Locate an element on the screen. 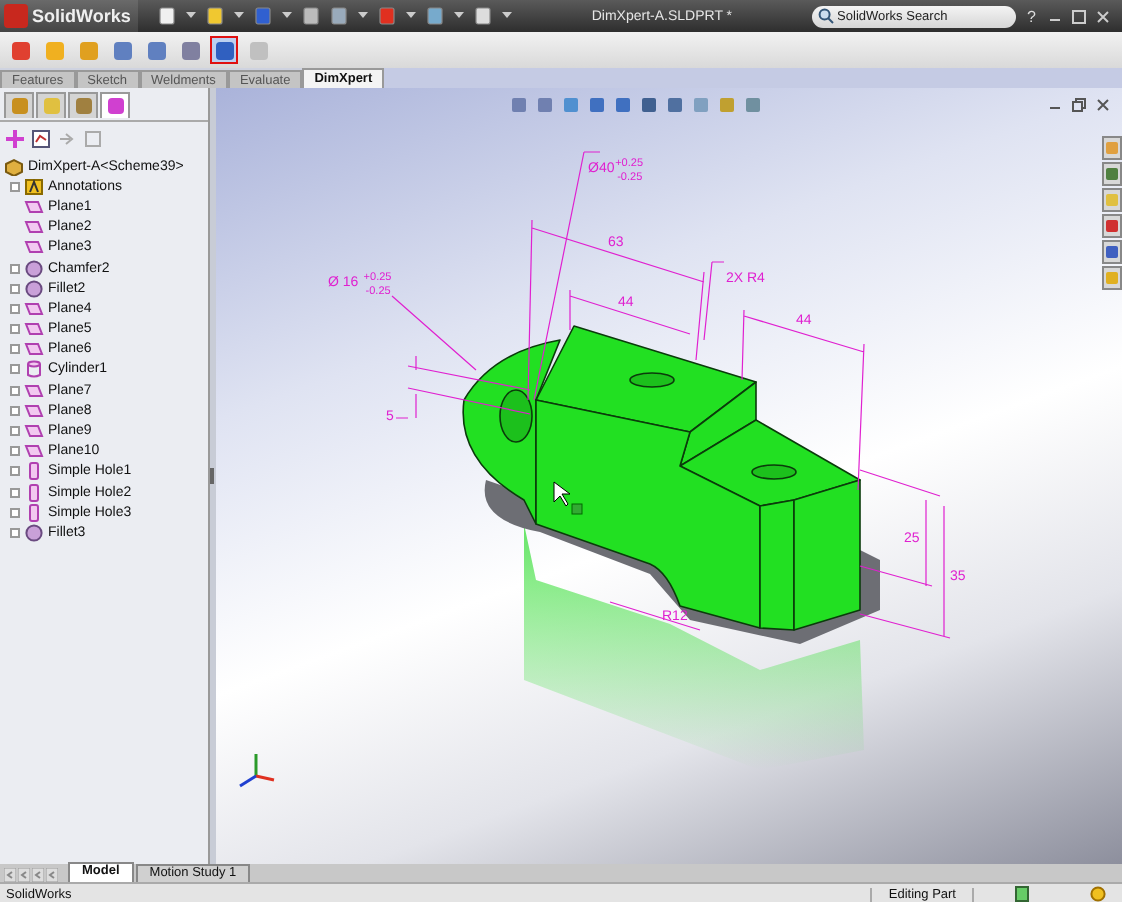 The width and height of the screenshot is (1122, 902). app-name: SolidWorks is located at coordinates (81, 16).